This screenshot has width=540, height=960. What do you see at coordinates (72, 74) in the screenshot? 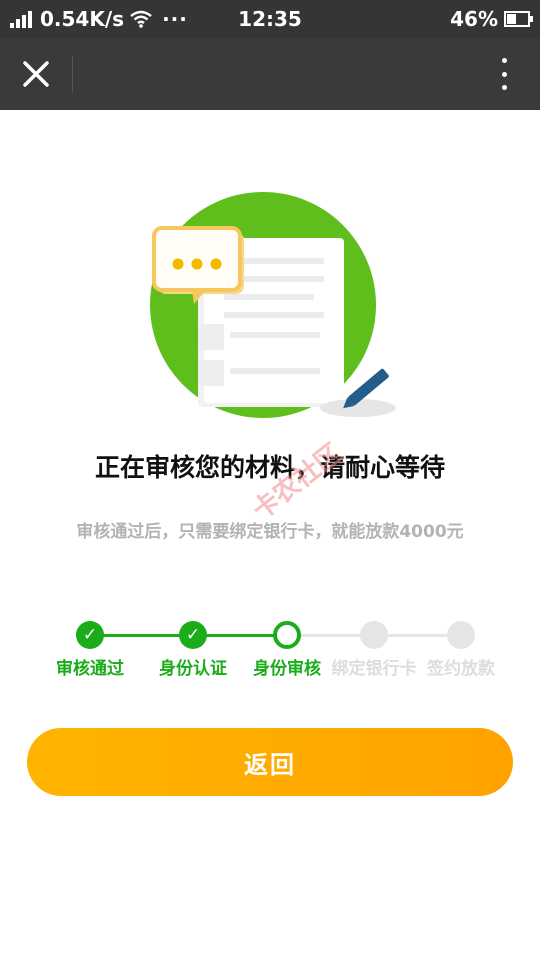
I see `nav-divider` at bounding box center [72, 74].